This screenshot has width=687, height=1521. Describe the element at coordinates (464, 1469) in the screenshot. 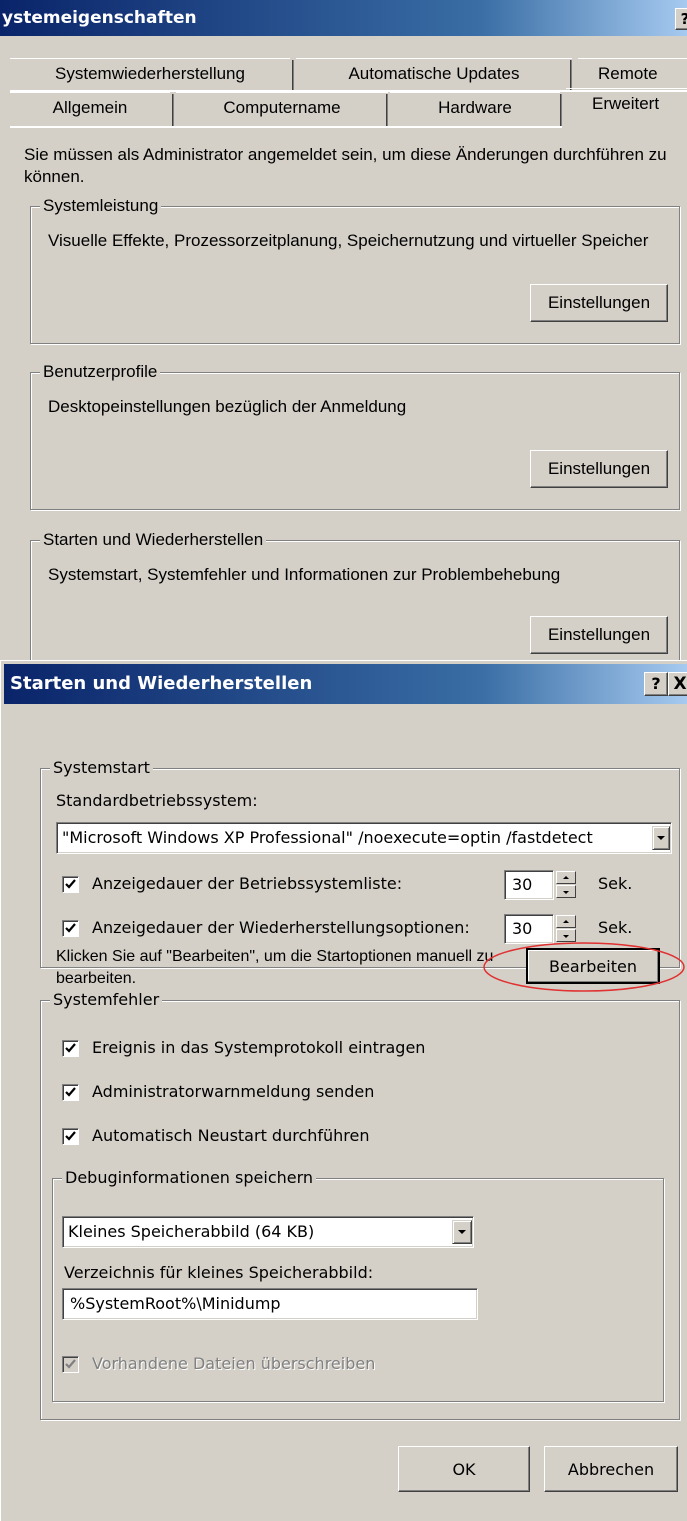

I see `ok-button: OK` at that location.